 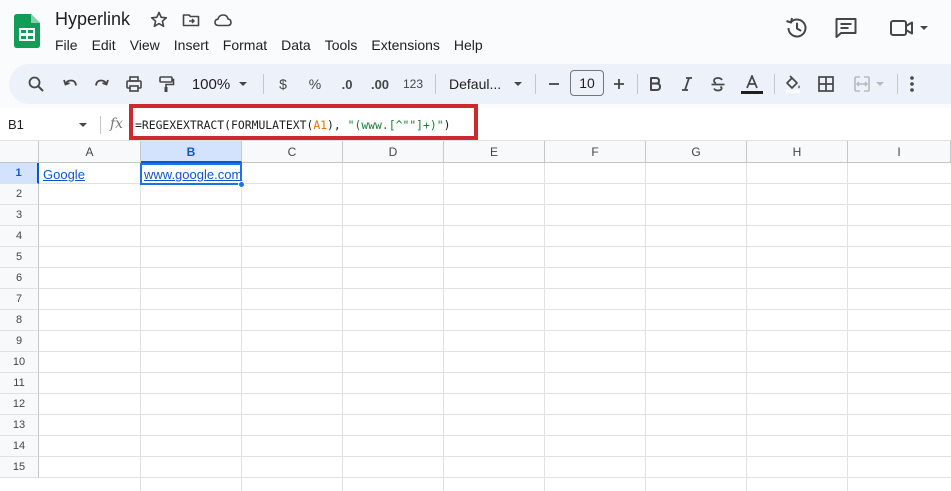 What do you see at coordinates (191, 45) in the screenshot?
I see `menu-insert: Insert` at bounding box center [191, 45].